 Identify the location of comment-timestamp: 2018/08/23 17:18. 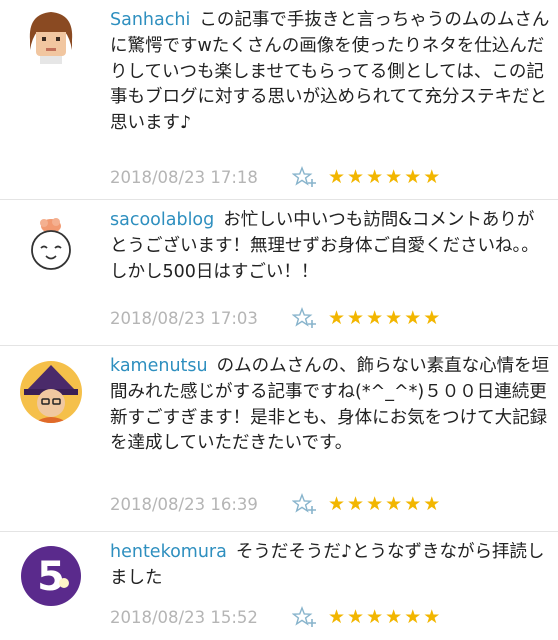
(184, 177).